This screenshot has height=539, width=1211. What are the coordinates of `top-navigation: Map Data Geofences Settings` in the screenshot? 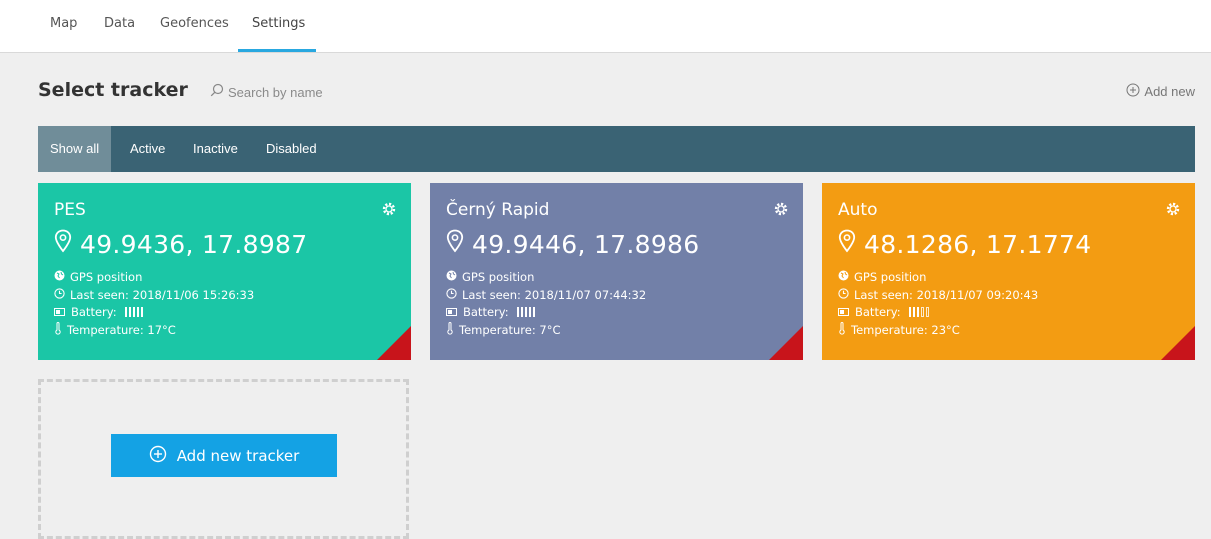 It's located at (605, 26).